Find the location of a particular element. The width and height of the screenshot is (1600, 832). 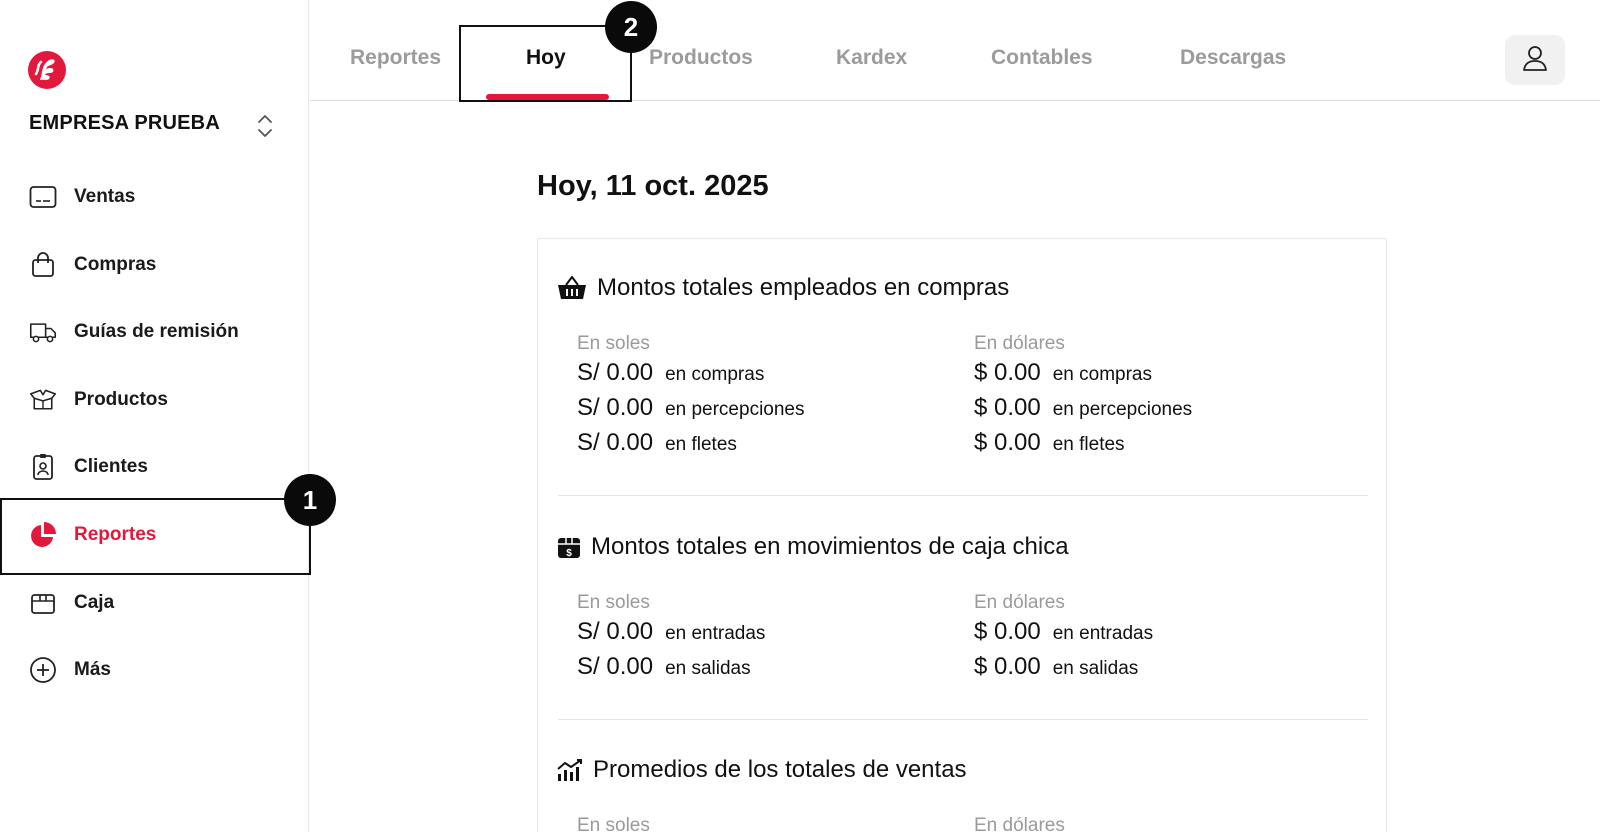

amount-row: $ 0.00 en compras is located at coordinates (1063, 373).